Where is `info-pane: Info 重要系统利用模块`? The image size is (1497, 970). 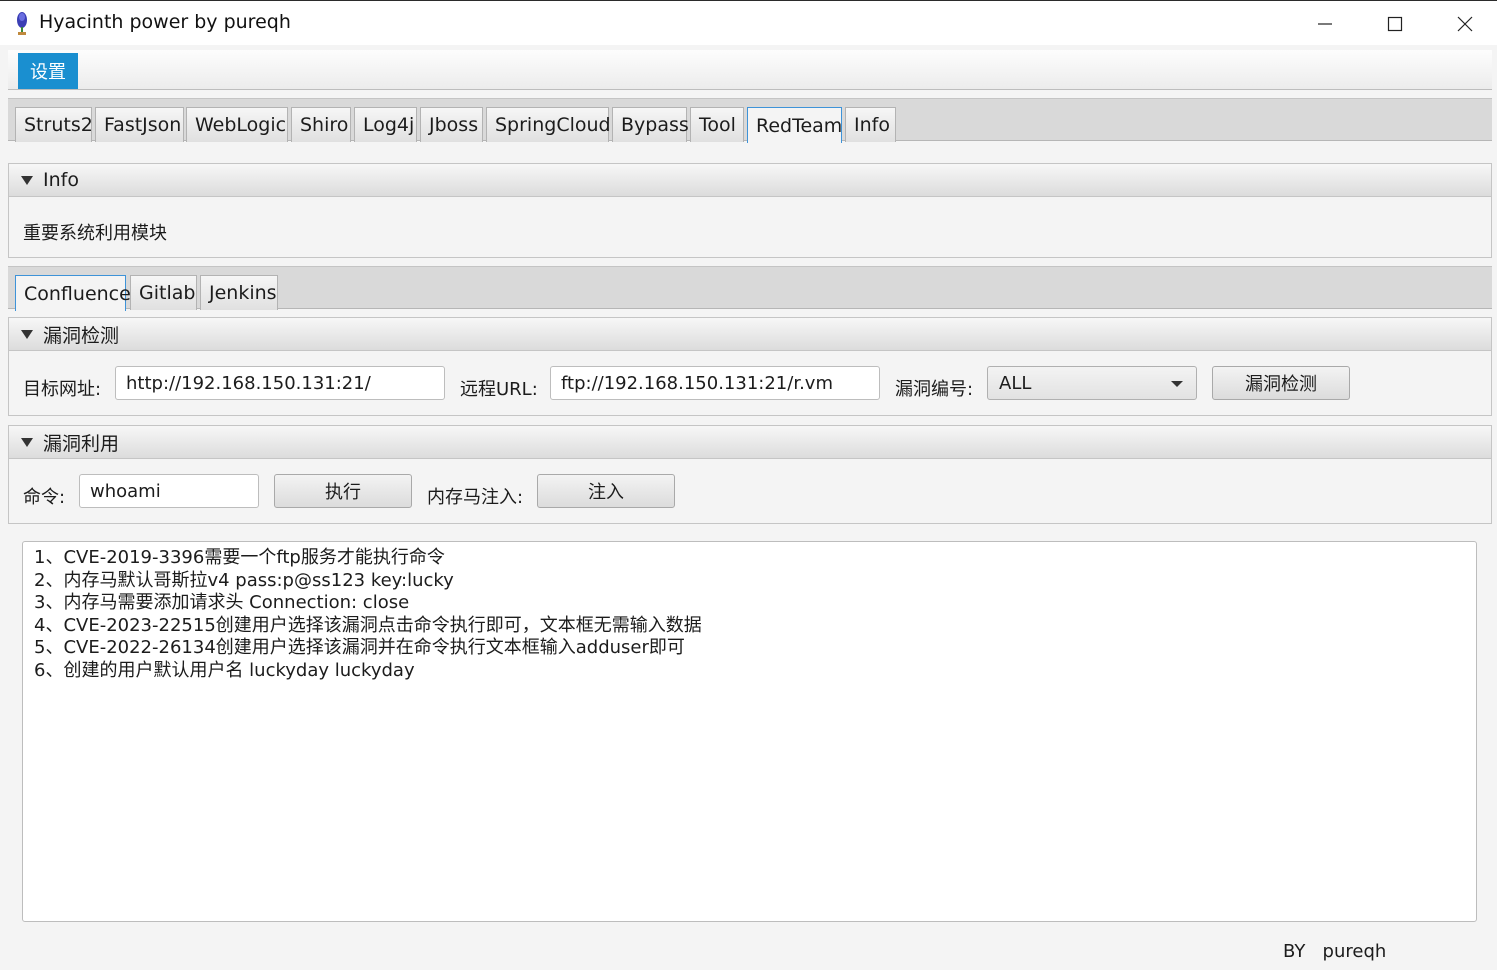
info-pane: Info 重要系统利用模块 is located at coordinates (750, 210).